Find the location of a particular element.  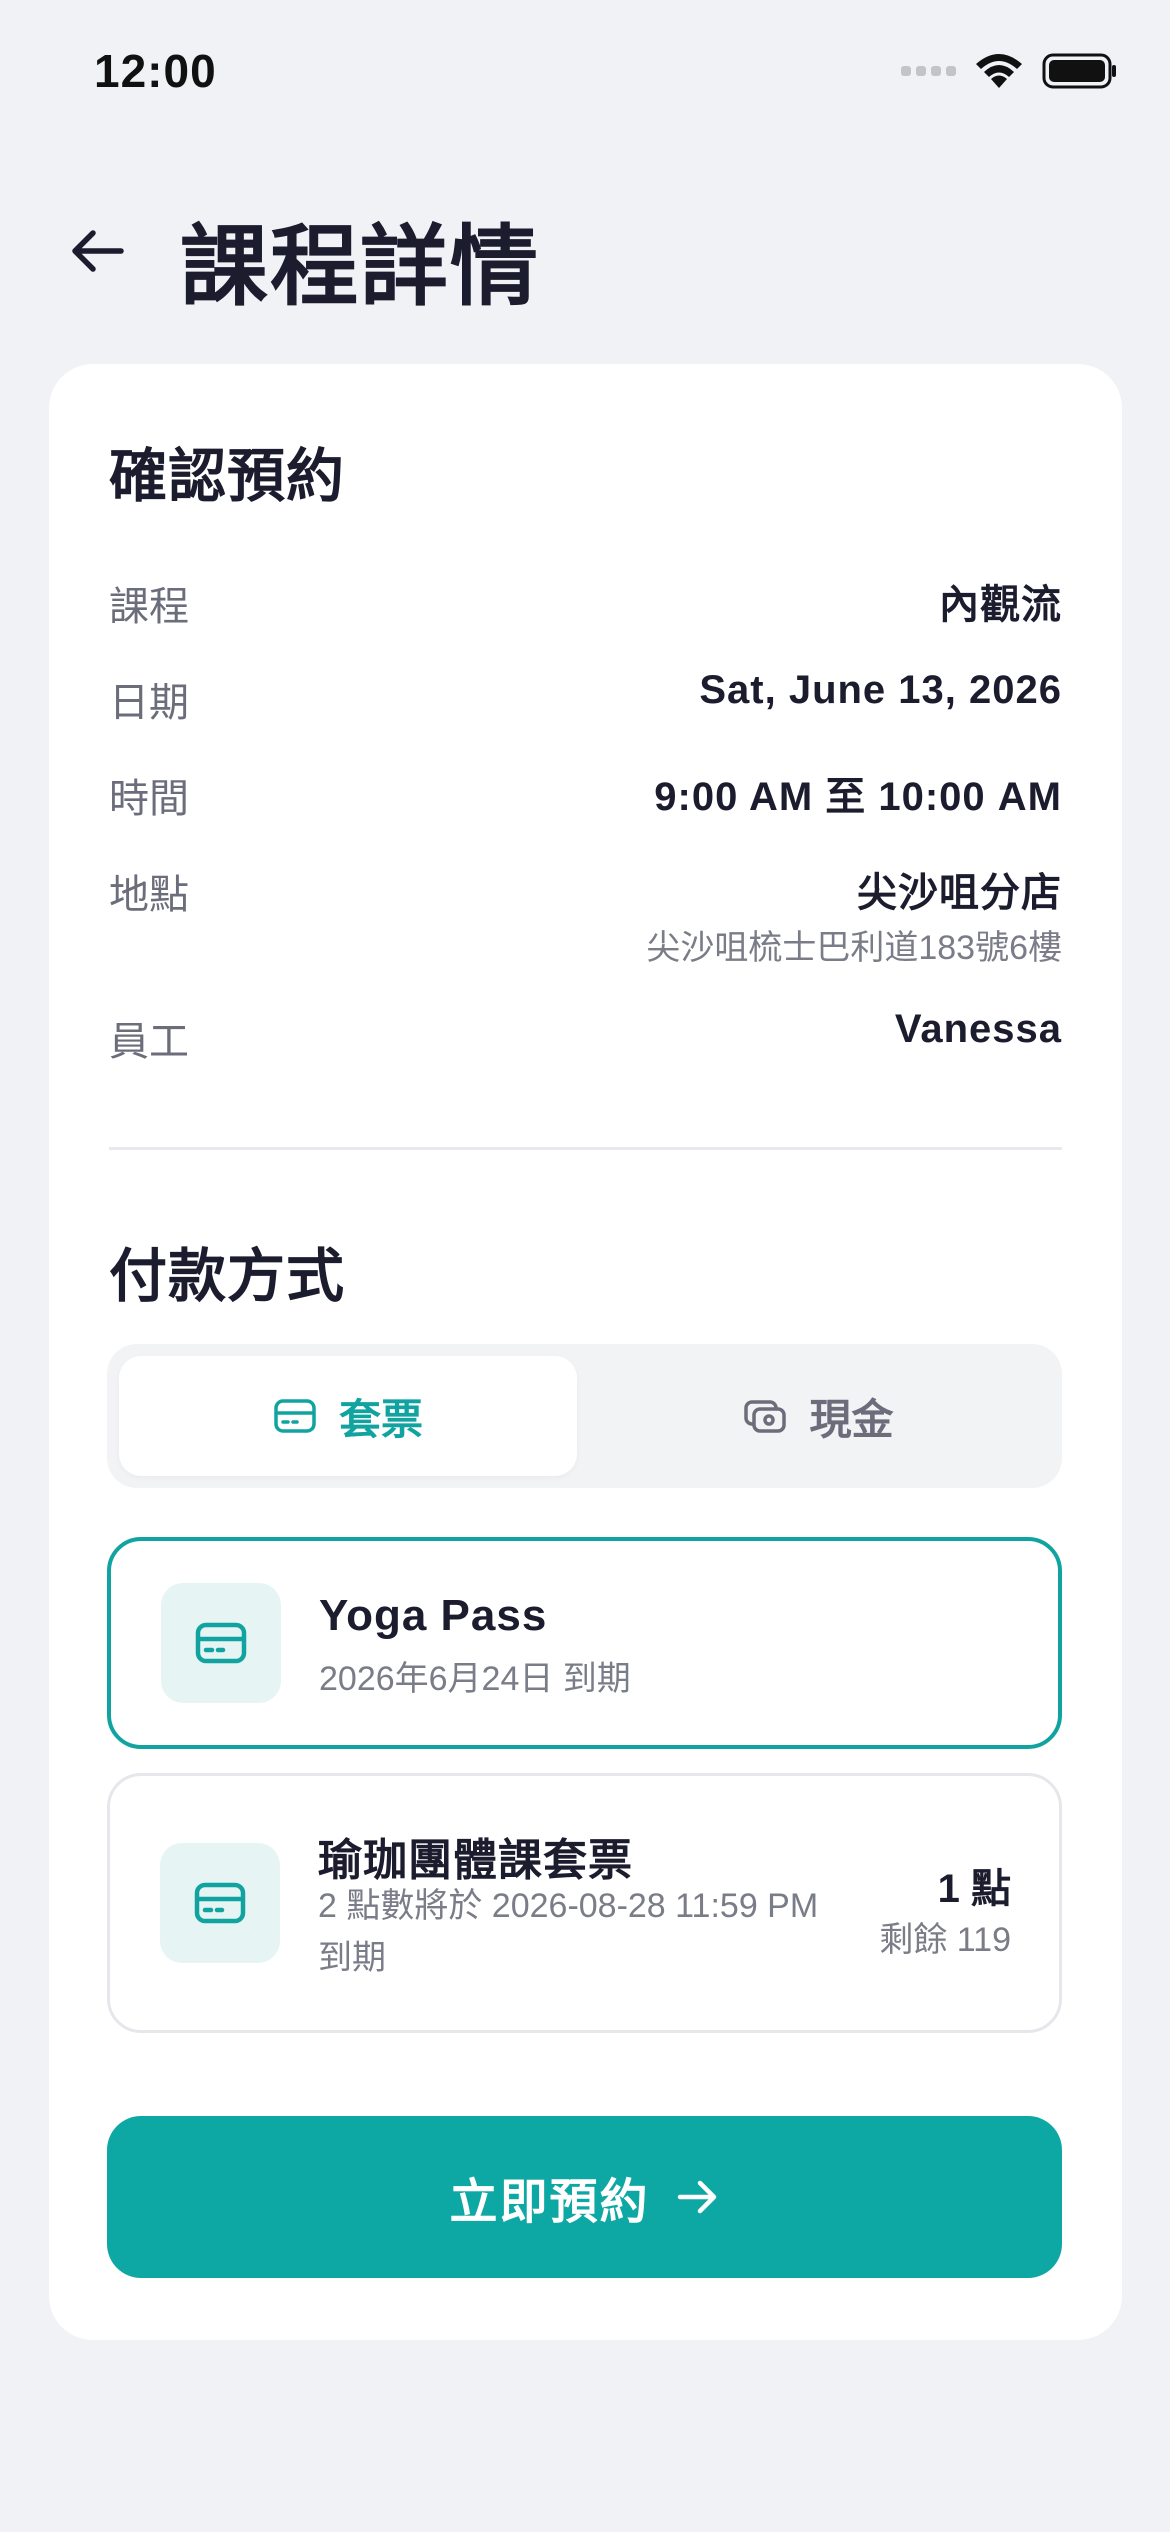

book-now-label: 立即預約 is located at coordinates (549, 2202).